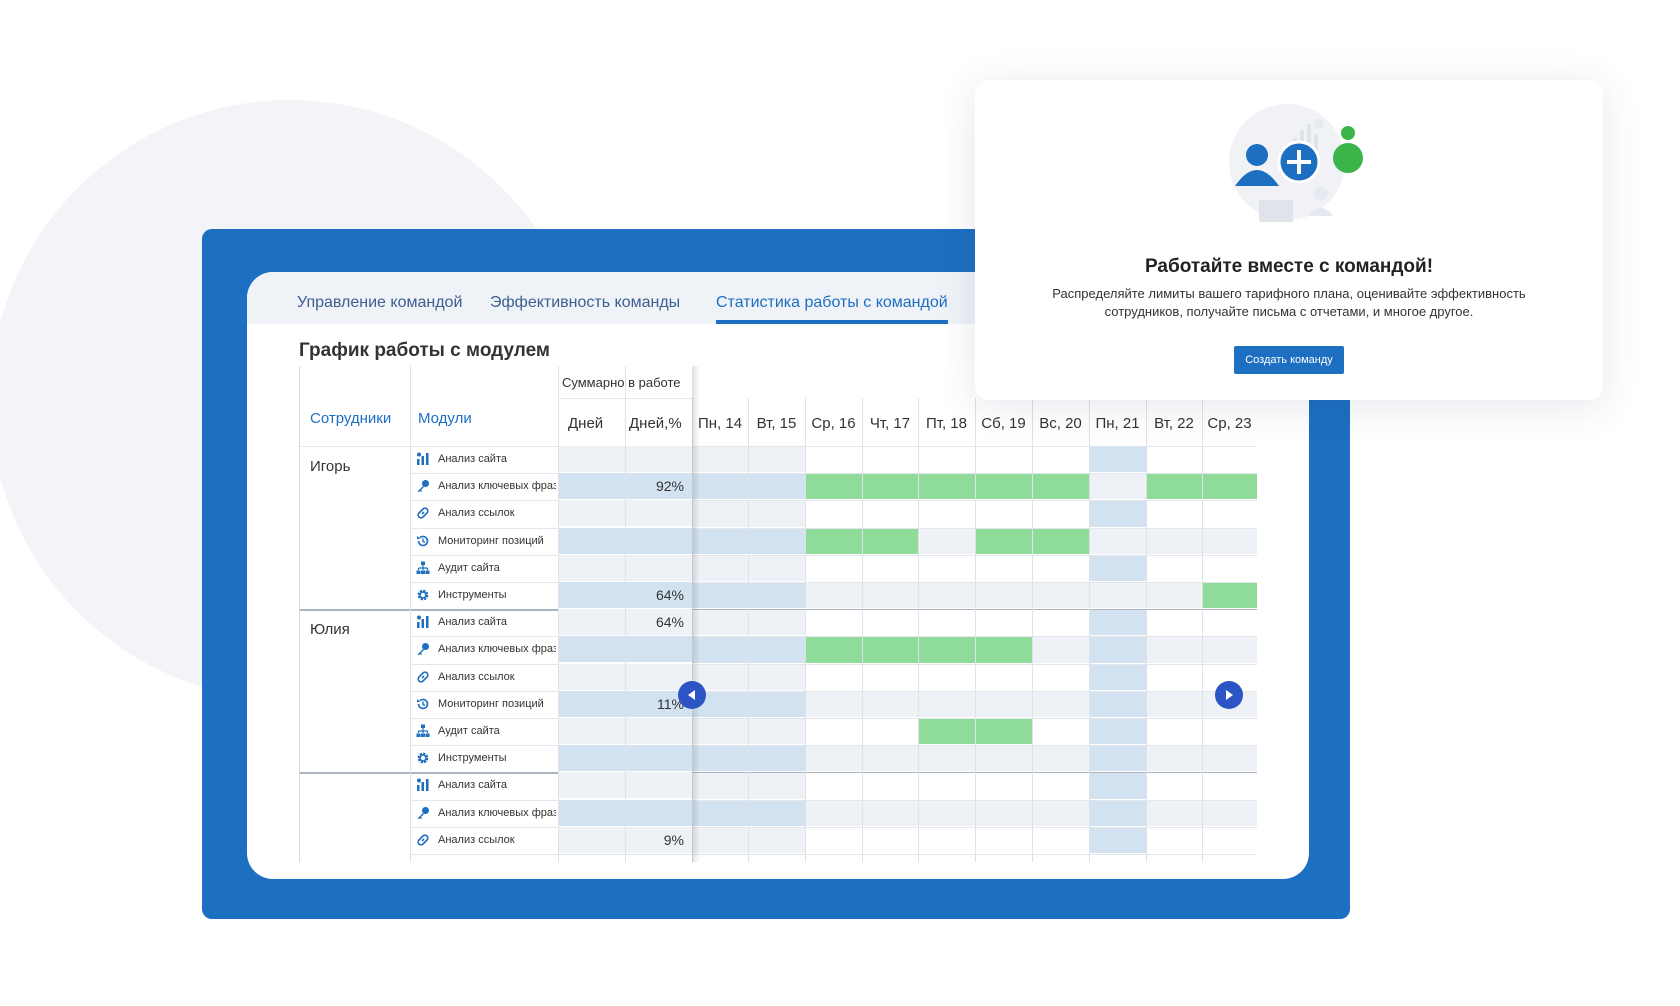 The image size is (1680, 1006). Describe the element at coordinates (1289, 360) in the screenshot. I see `create-team-button: Создать команду` at that location.